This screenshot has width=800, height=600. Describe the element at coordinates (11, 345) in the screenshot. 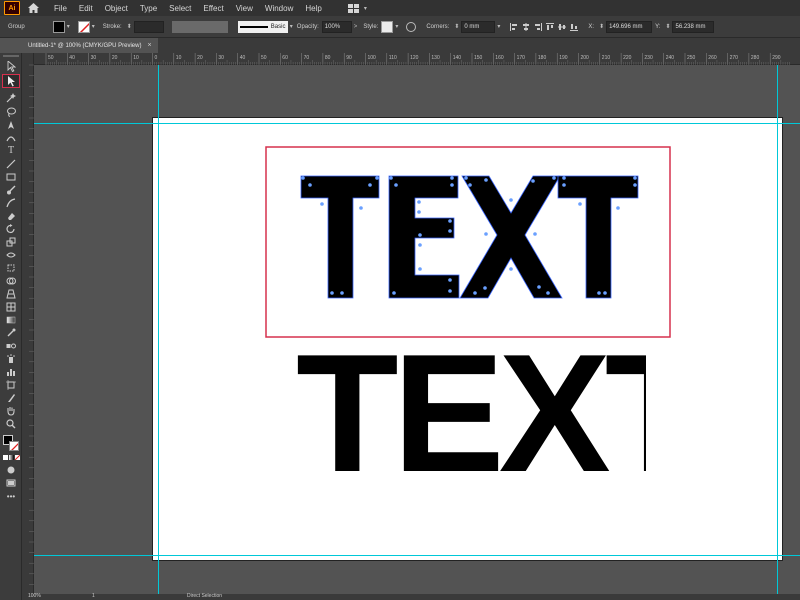

I see `blend-tool-icon` at that location.